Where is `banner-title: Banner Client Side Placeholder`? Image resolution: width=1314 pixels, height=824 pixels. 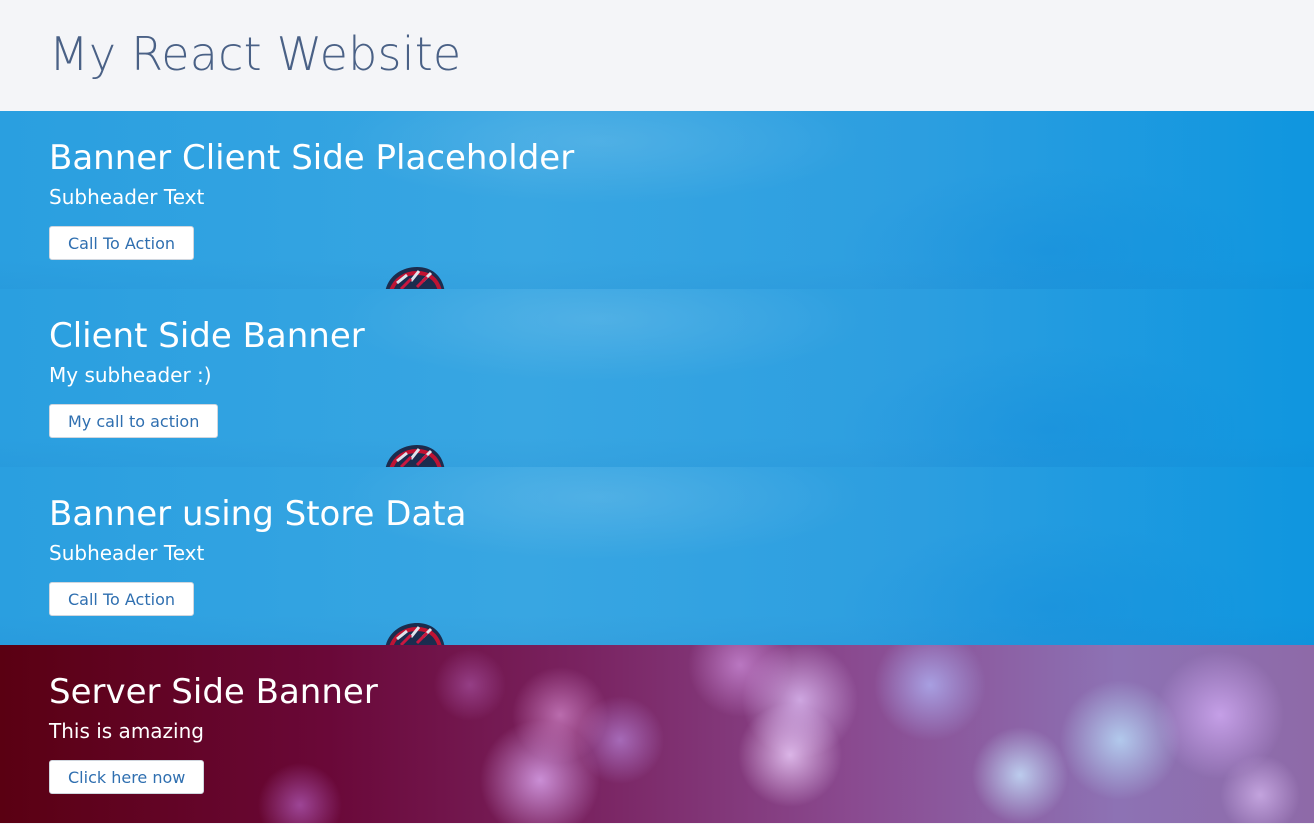 banner-title: Banner Client Side Placeholder is located at coordinates (312, 158).